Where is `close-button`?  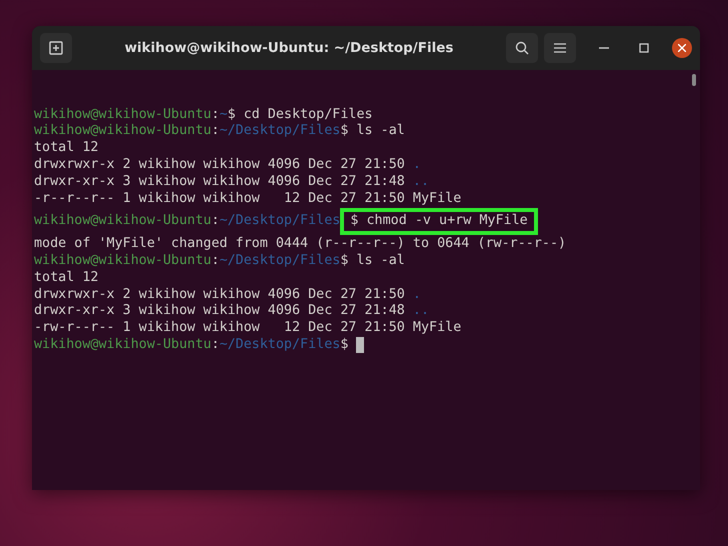
close-button is located at coordinates (682, 48).